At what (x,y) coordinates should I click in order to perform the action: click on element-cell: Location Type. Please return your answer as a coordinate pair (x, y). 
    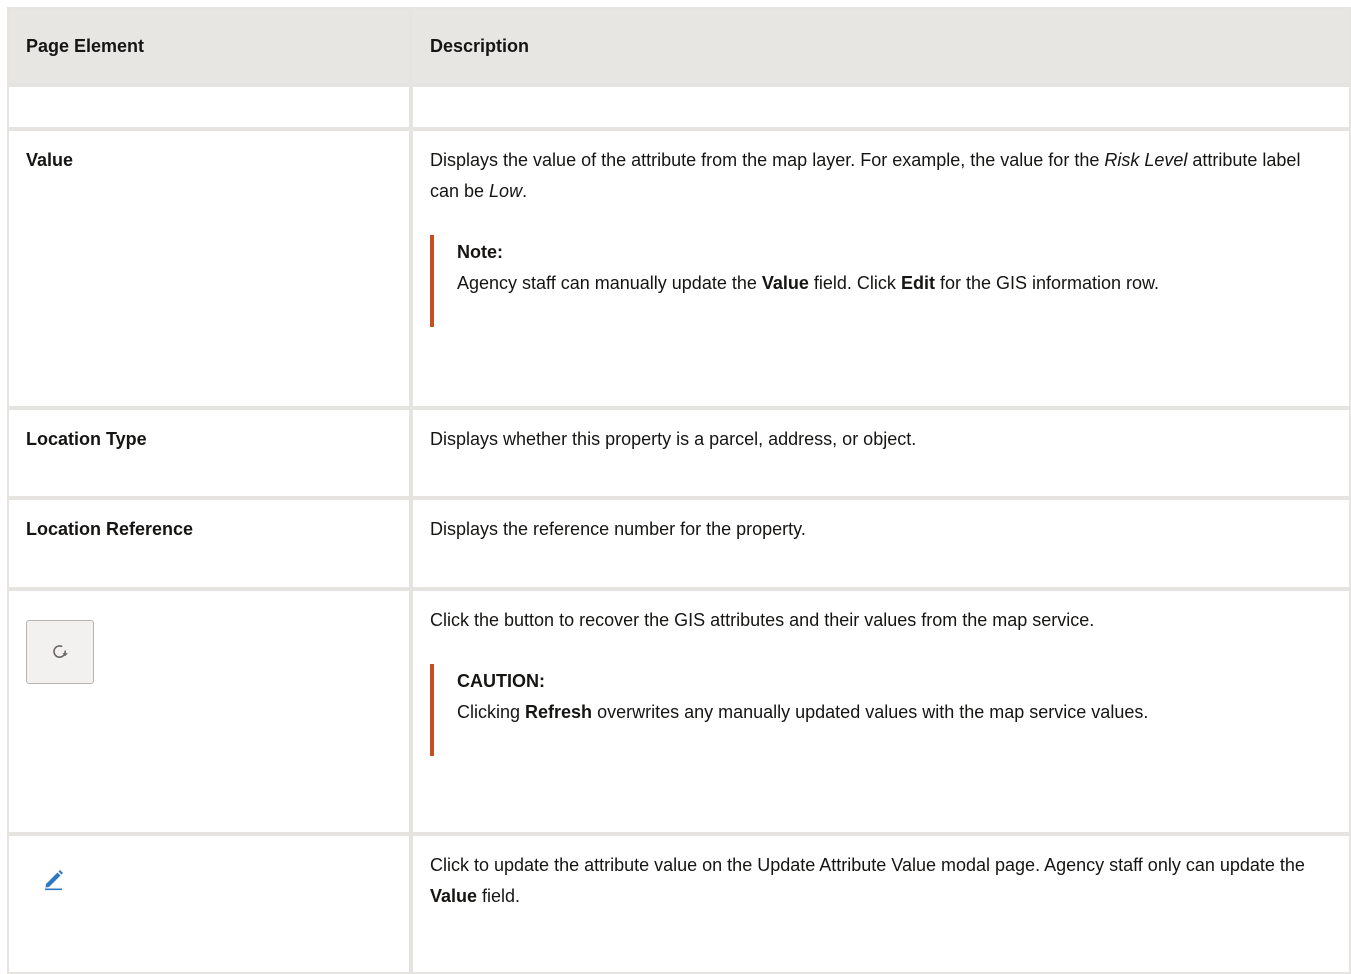
    Looking at the image, I should click on (209, 453).